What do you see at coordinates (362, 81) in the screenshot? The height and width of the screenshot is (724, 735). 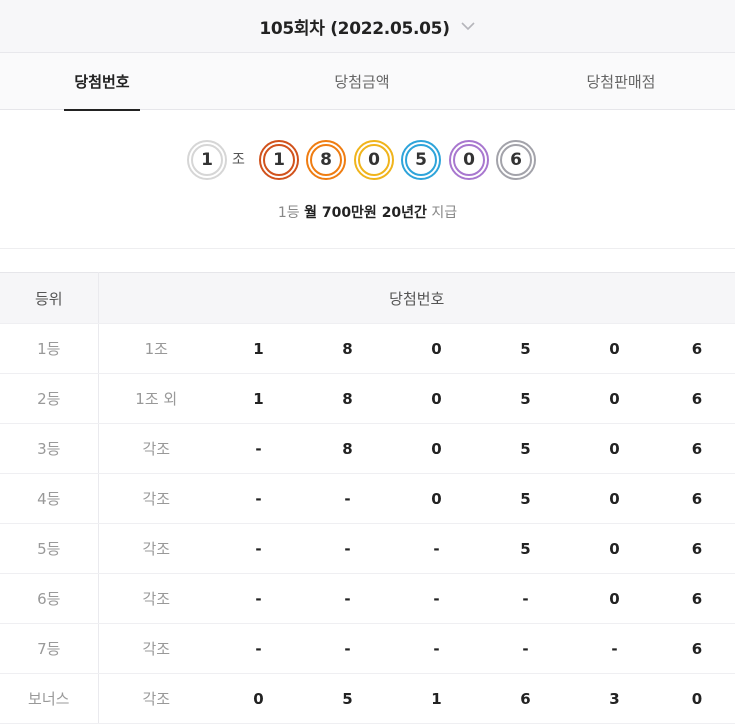 I see `tab-prize-amount: 당첨금액` at bounding box center [362, 81].